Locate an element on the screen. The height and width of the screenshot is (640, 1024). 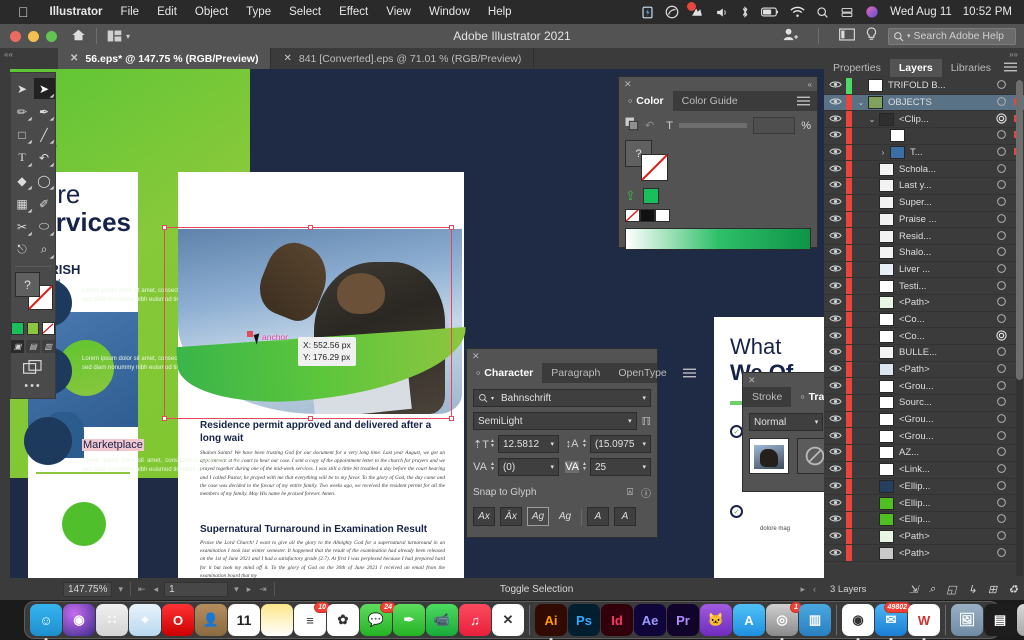
dock-item-launchpad: ∷ is located at coordinates (112, 620).